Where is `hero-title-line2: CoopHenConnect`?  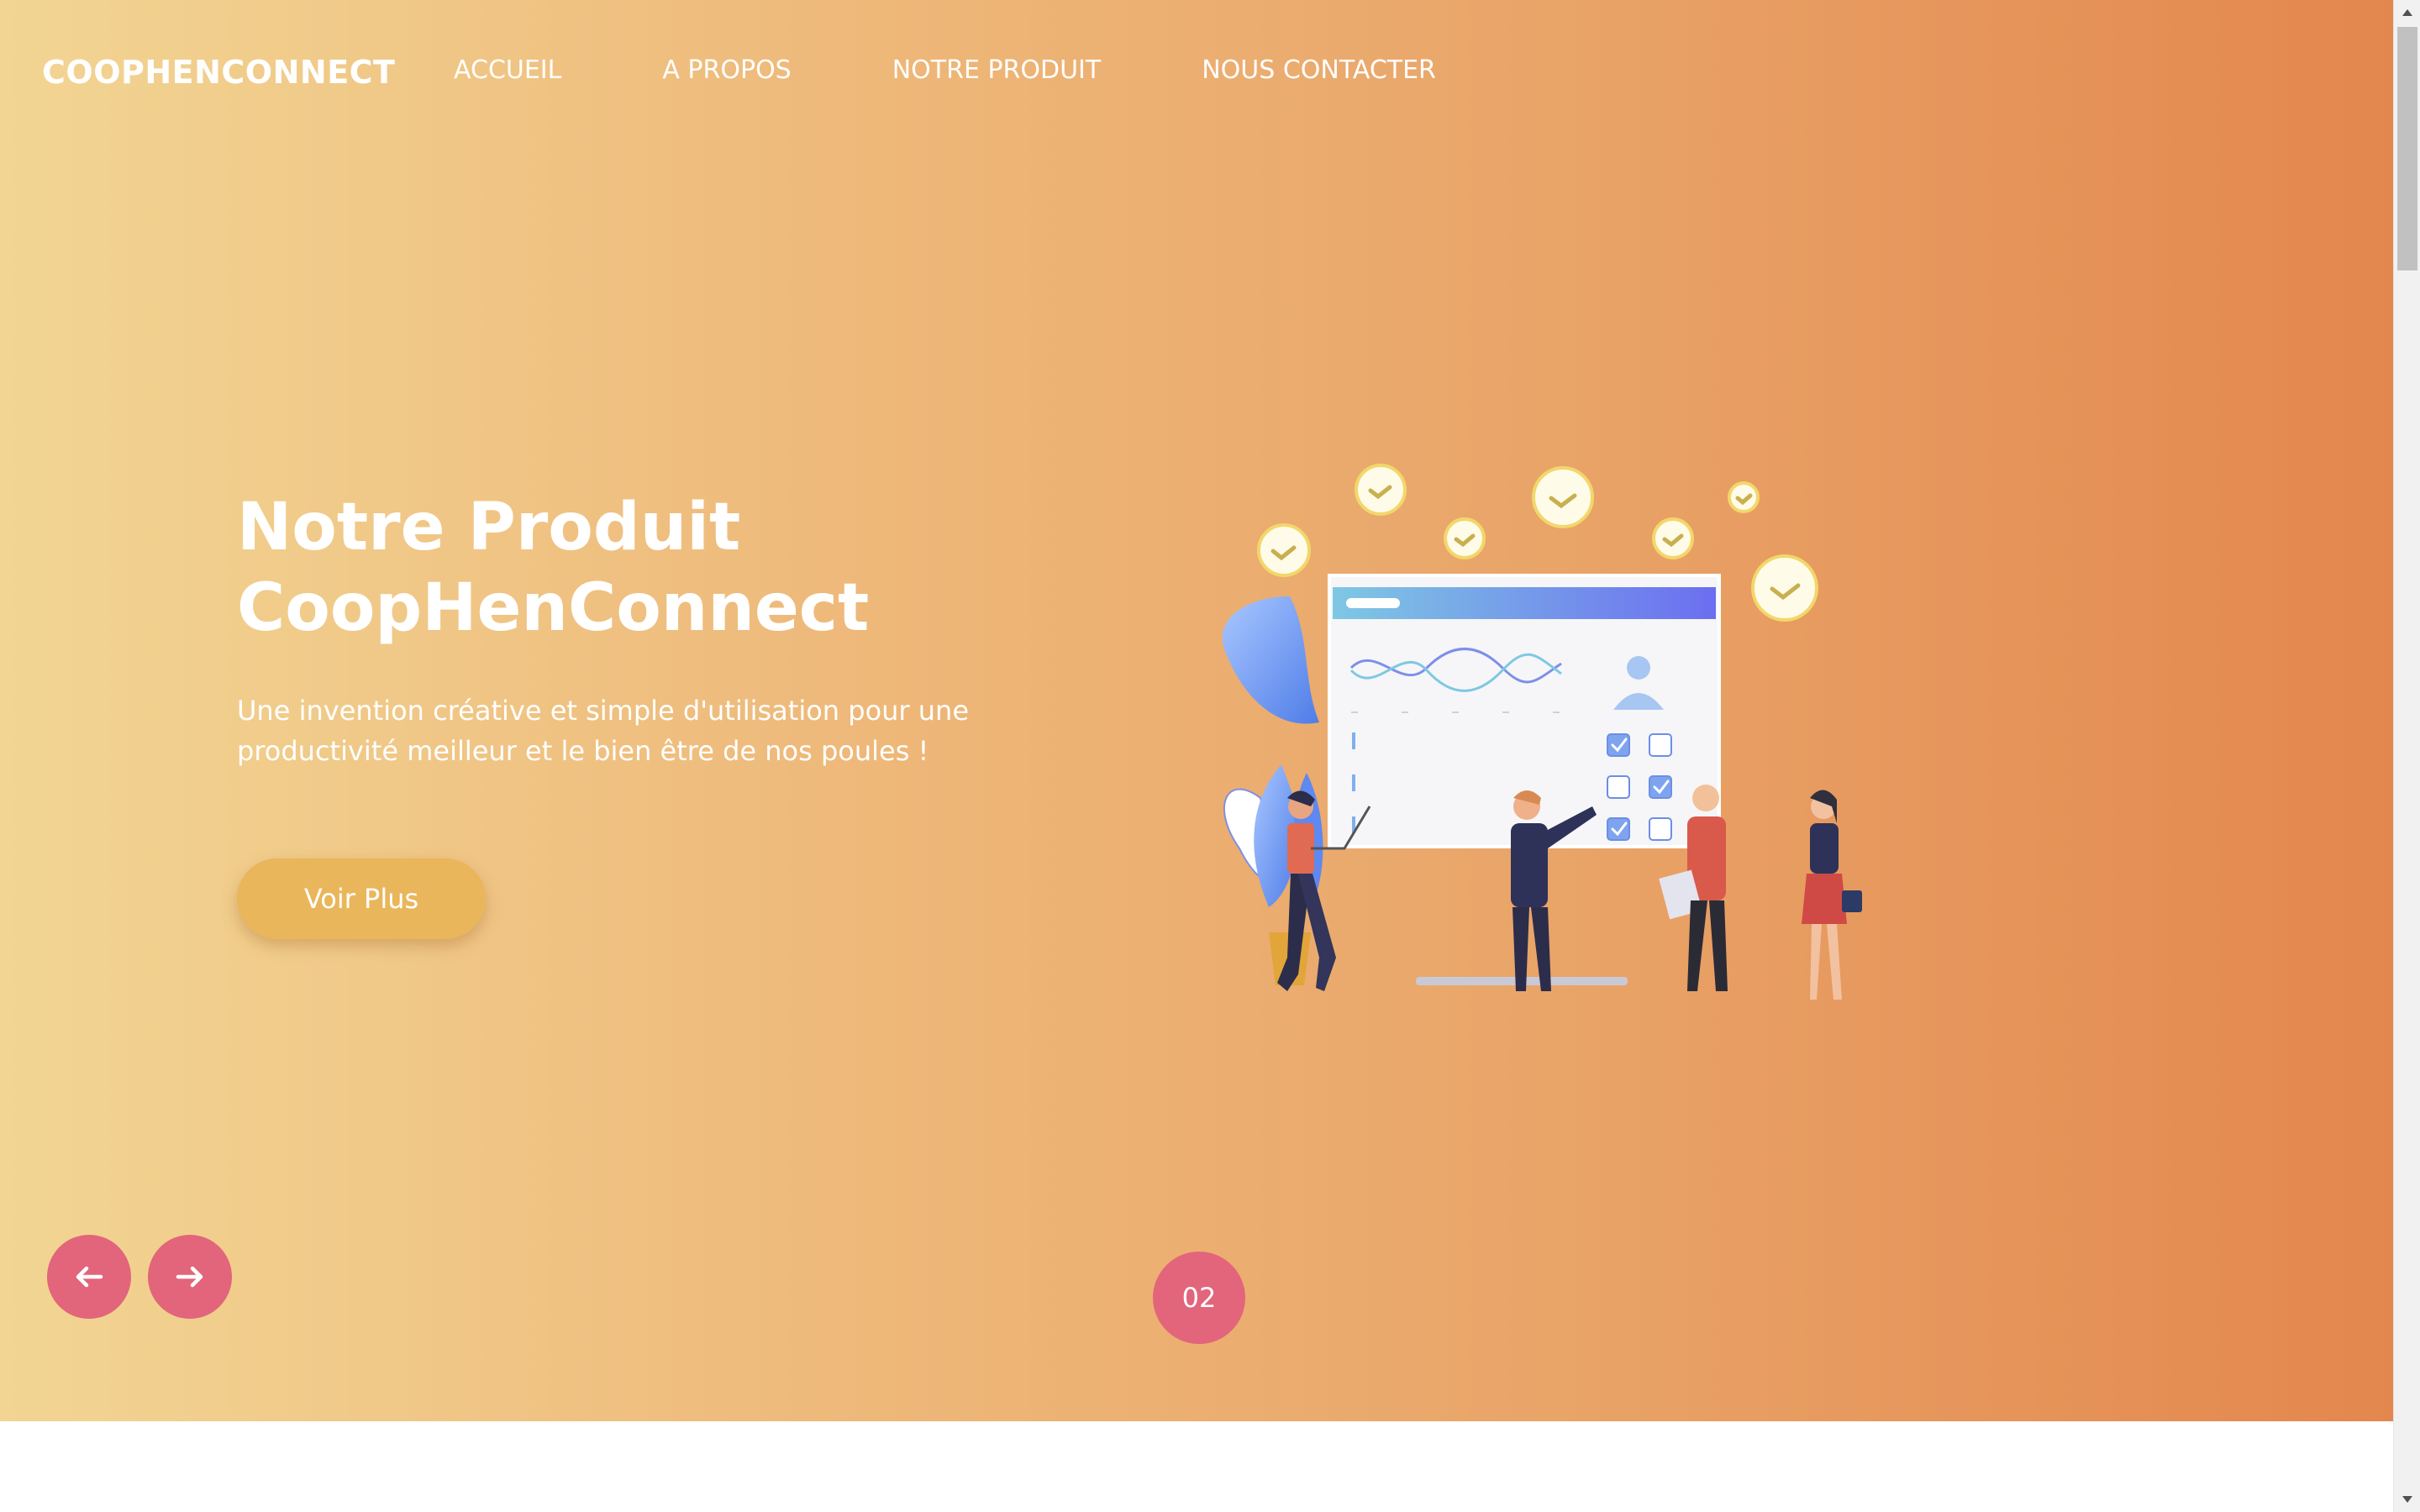
hero-title-line2: CoopHenConnect is located at coordinates (553, 608).